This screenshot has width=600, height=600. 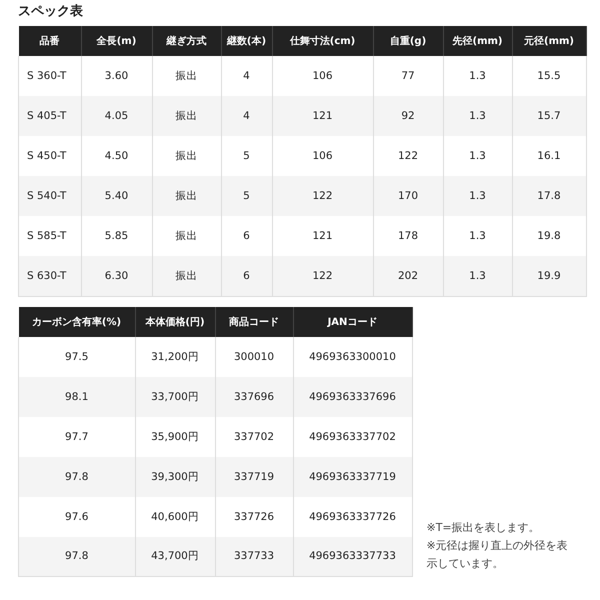 I want to click on table-cell: 92, so click(x=408, y=116).